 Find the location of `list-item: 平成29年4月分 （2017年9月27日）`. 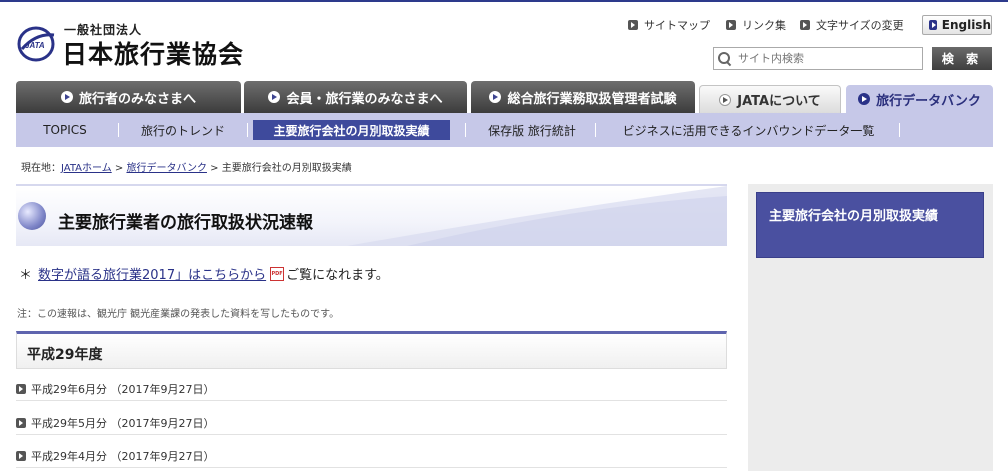

list-item: 平成29年4月分 （2017年9月27日） is located at coordinates (371, 456).